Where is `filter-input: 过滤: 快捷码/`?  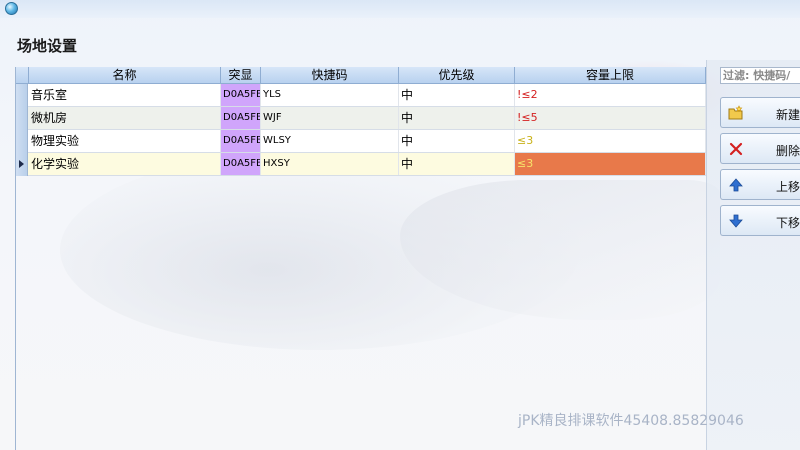 filter-input: 过滤: 快捷码/ is located at coordinates (760, 75).